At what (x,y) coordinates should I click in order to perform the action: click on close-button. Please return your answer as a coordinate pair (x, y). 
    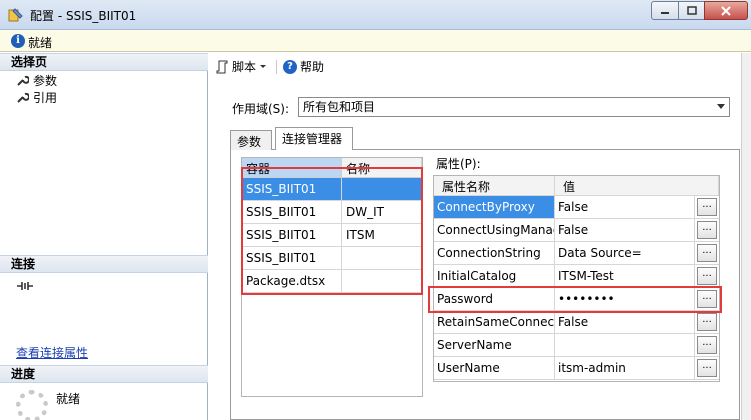
    Looking at the image, I should click on (726, 10).